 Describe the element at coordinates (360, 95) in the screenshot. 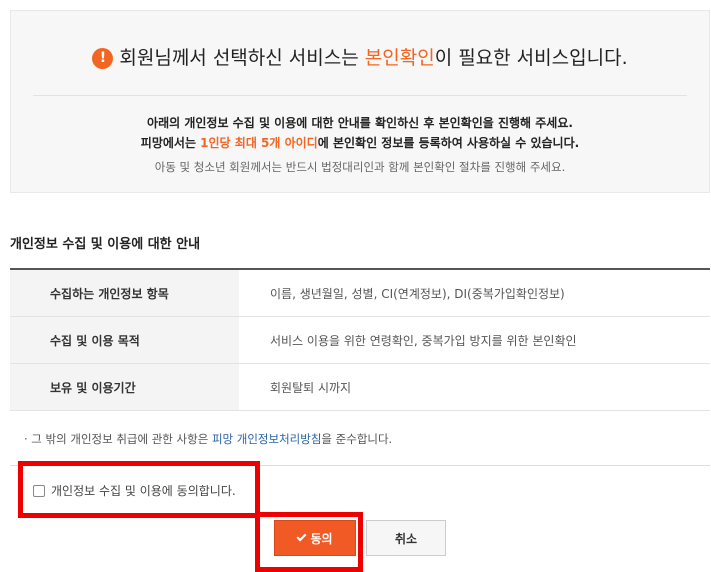

I see `notice-divider` at that location.